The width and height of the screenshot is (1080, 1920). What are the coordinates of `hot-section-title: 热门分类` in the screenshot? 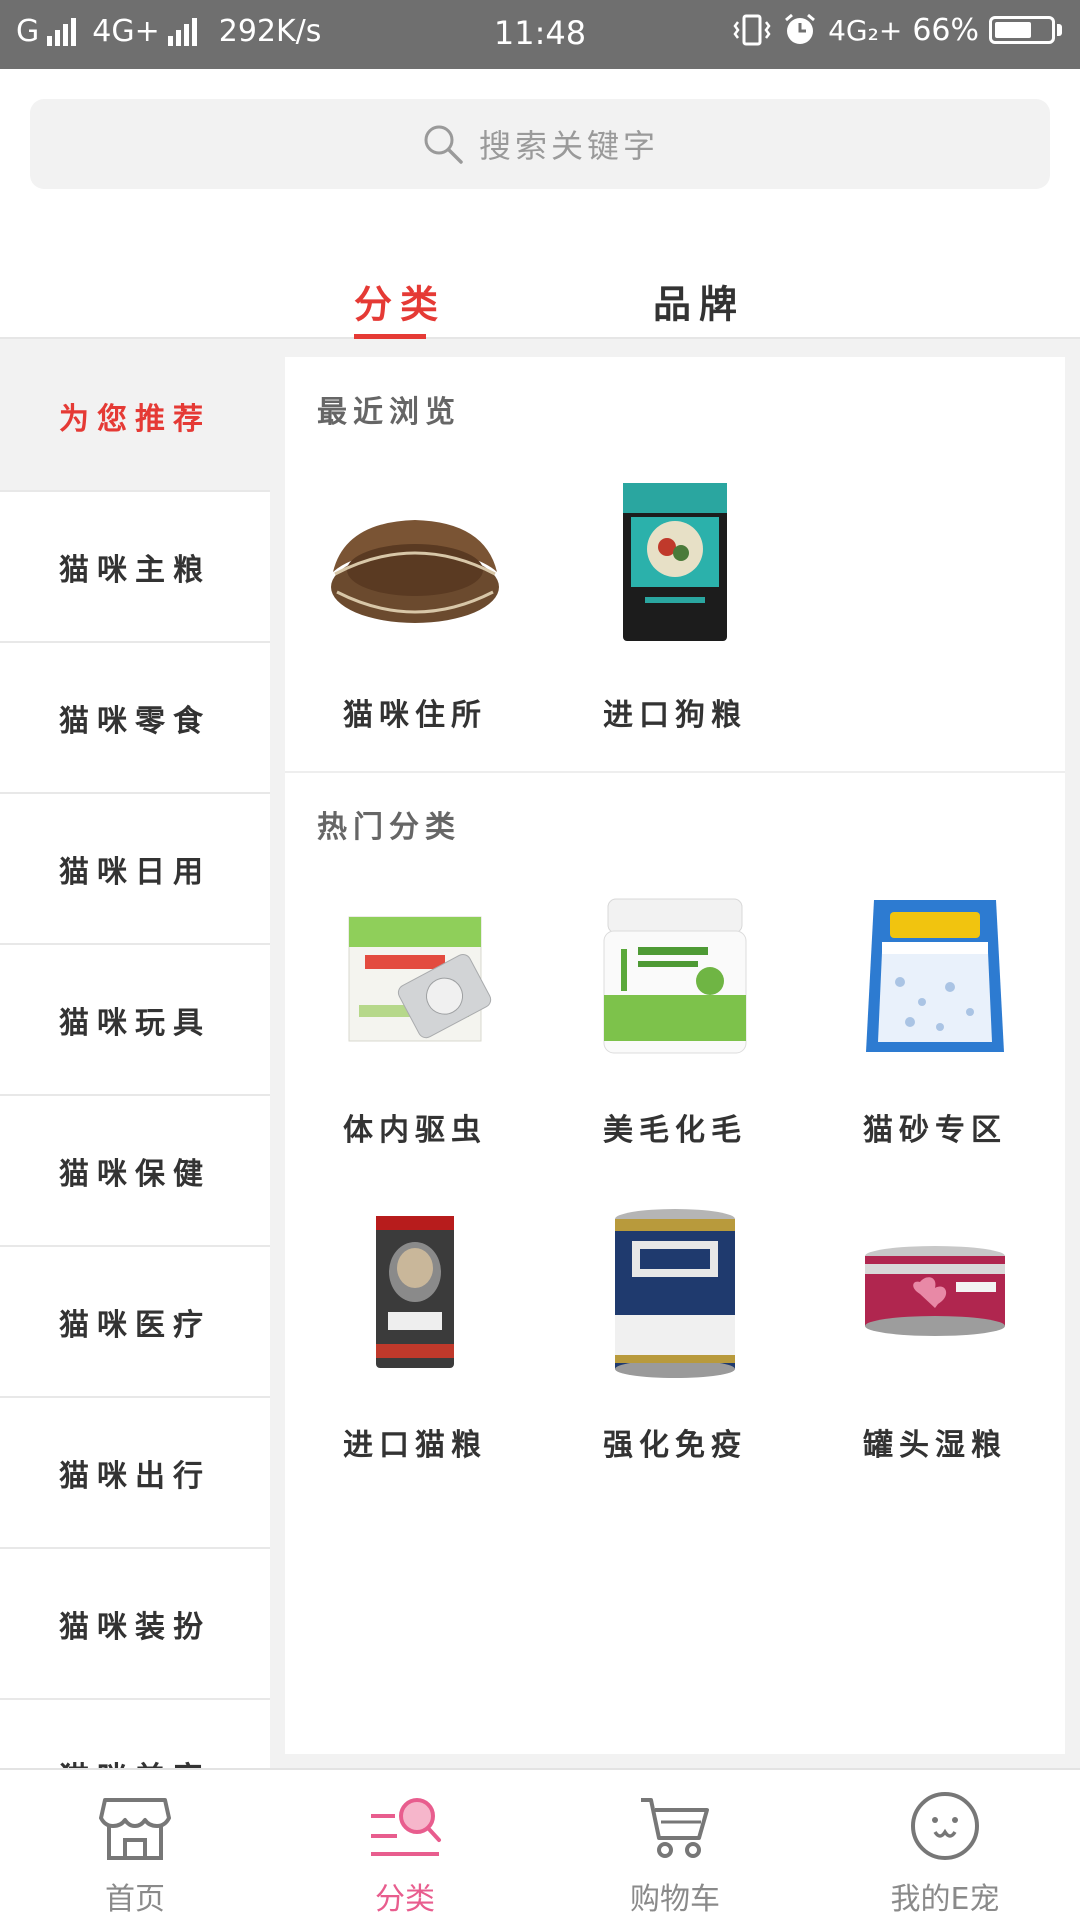 It's located at (389, 827).